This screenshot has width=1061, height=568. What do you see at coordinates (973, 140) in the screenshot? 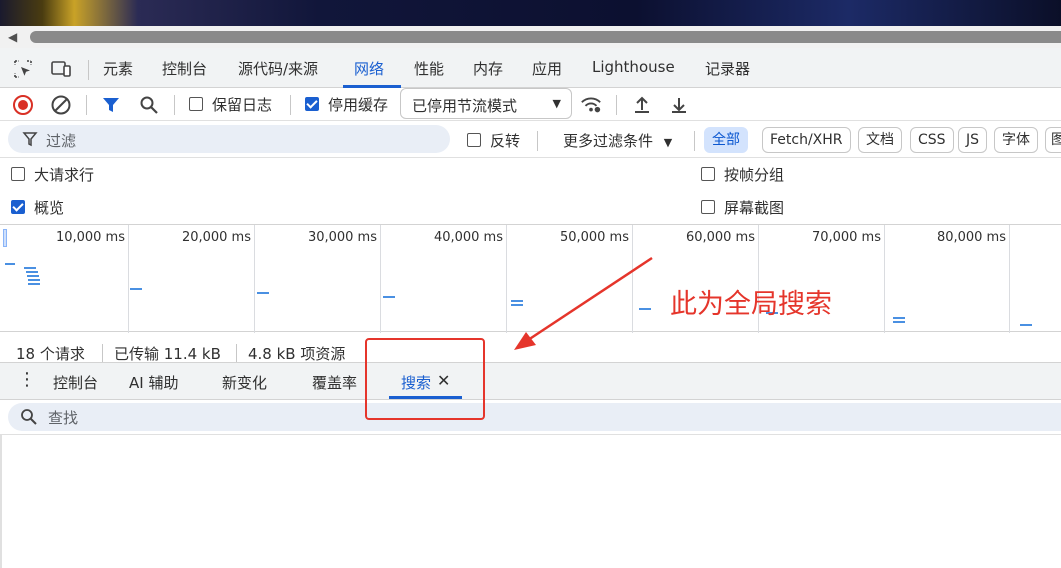
I see `chip-js: JS` at bounding box center [973, 140].